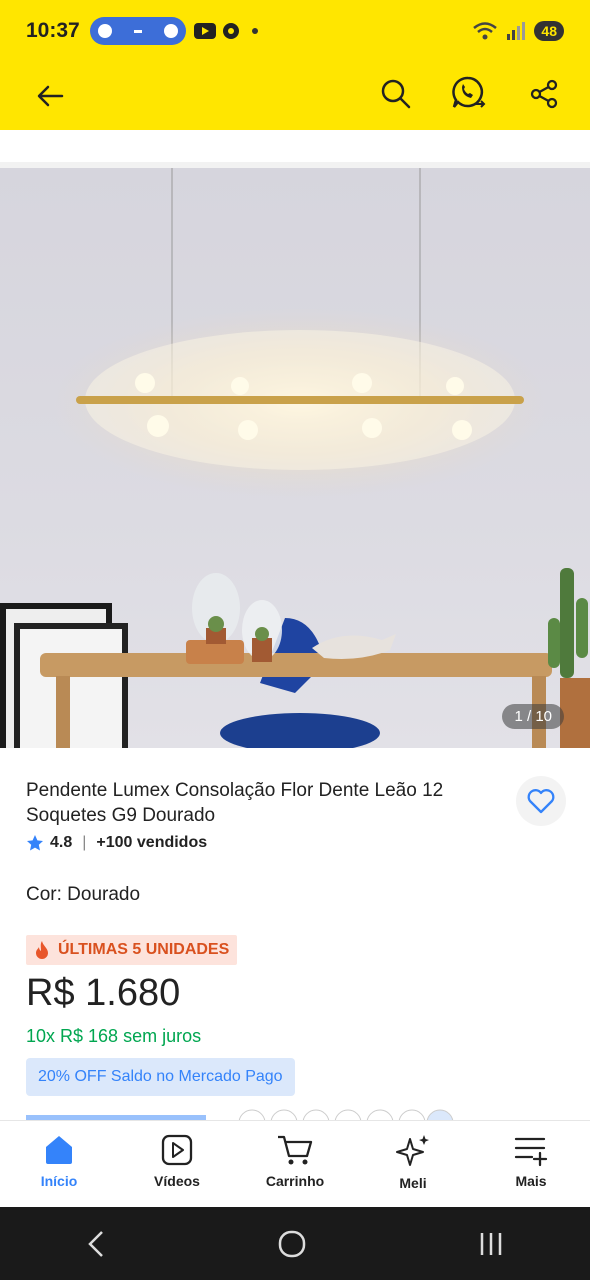 The height and width of the screenshot is (1280, 590). I want to click on heart-icon, so click(541, 801).